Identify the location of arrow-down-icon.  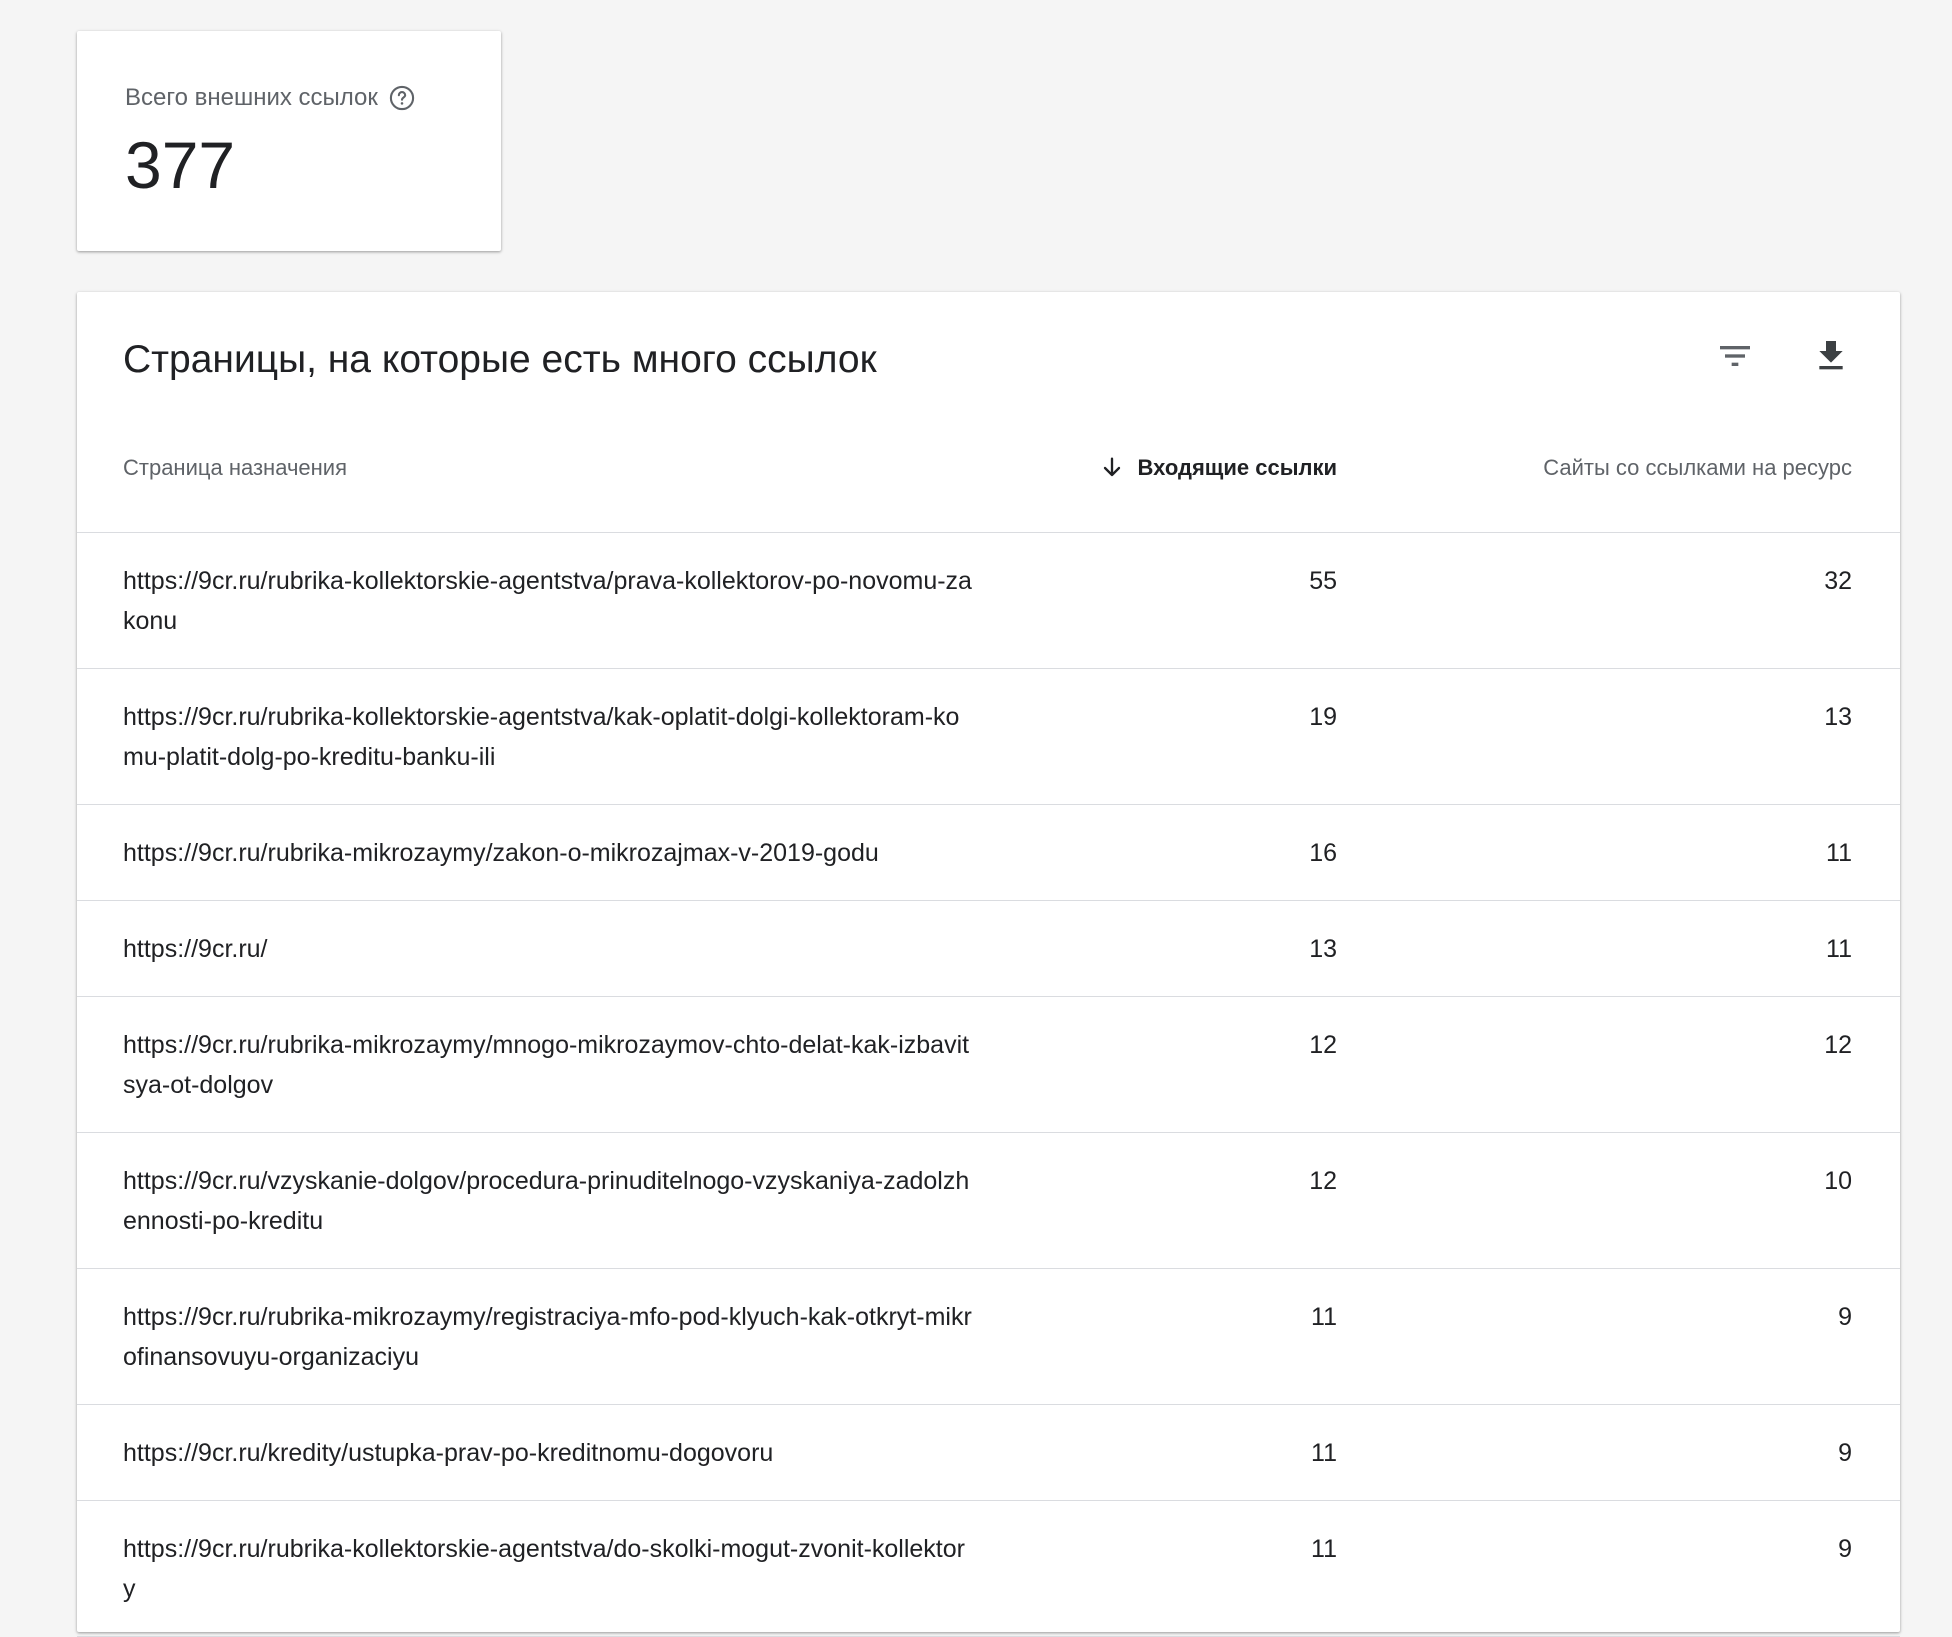
(1112, 468).